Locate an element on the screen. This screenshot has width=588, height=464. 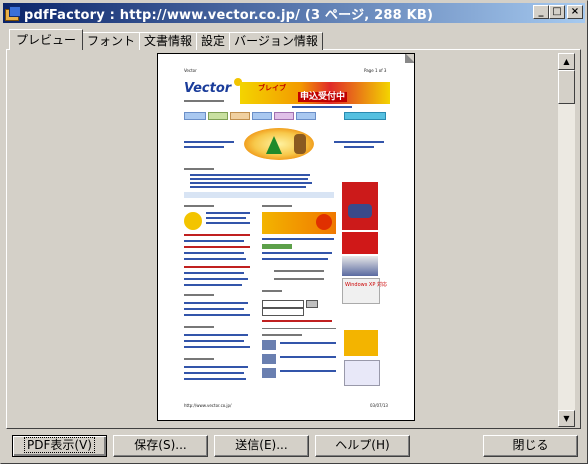
scroll-up-button: ▲ is located at coordinates (566, 61).